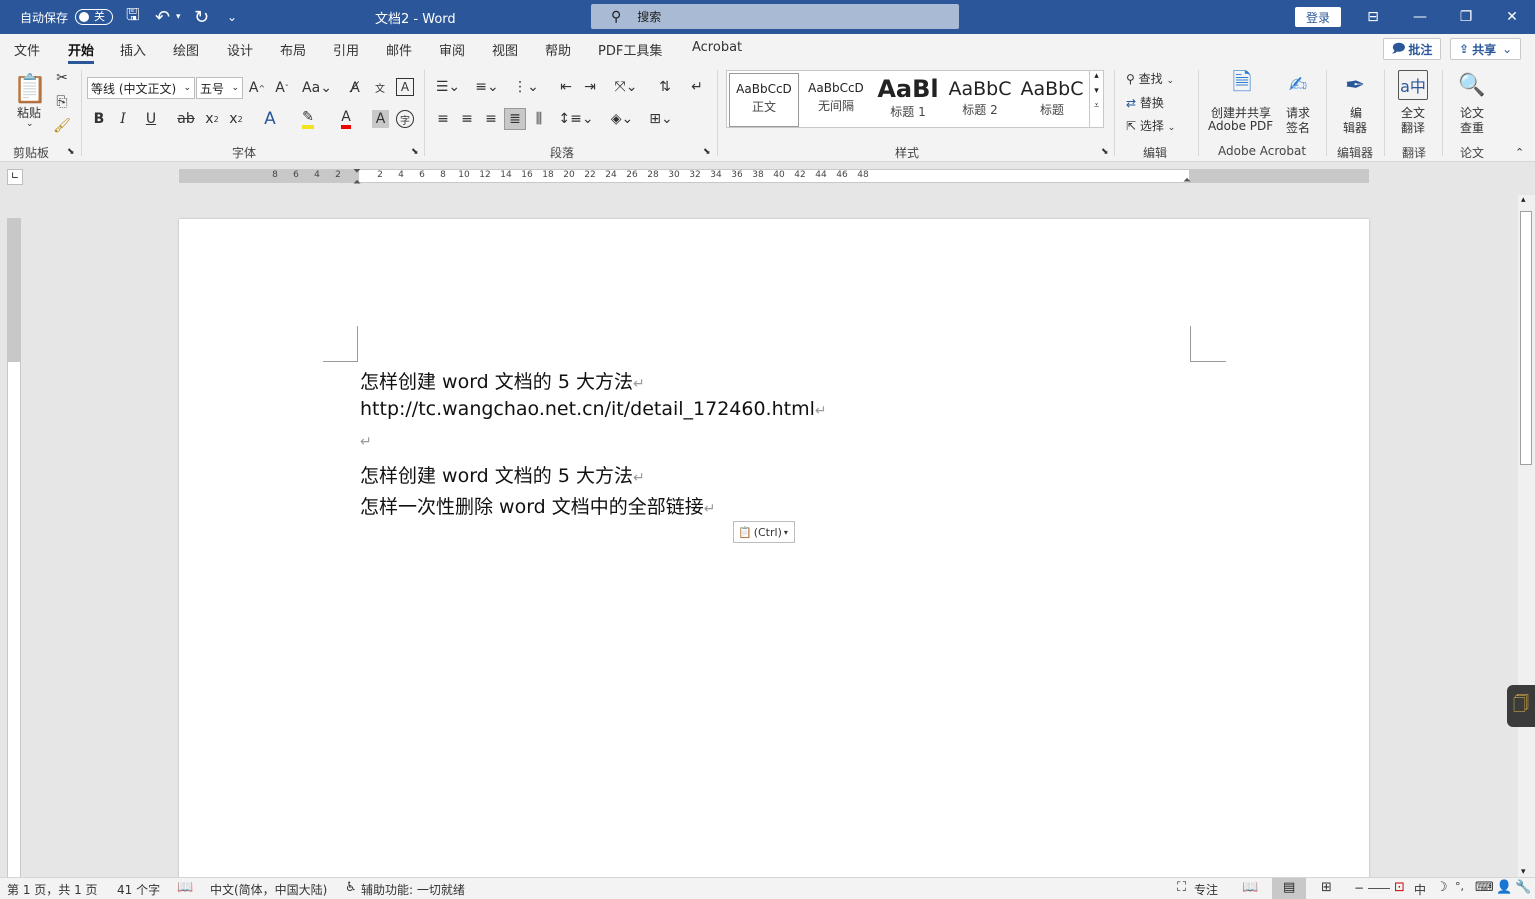  What do you see at coordinates (27, 49) in the screenshot?
I see `tab-file: 文件` at bounding box center [27, 49].